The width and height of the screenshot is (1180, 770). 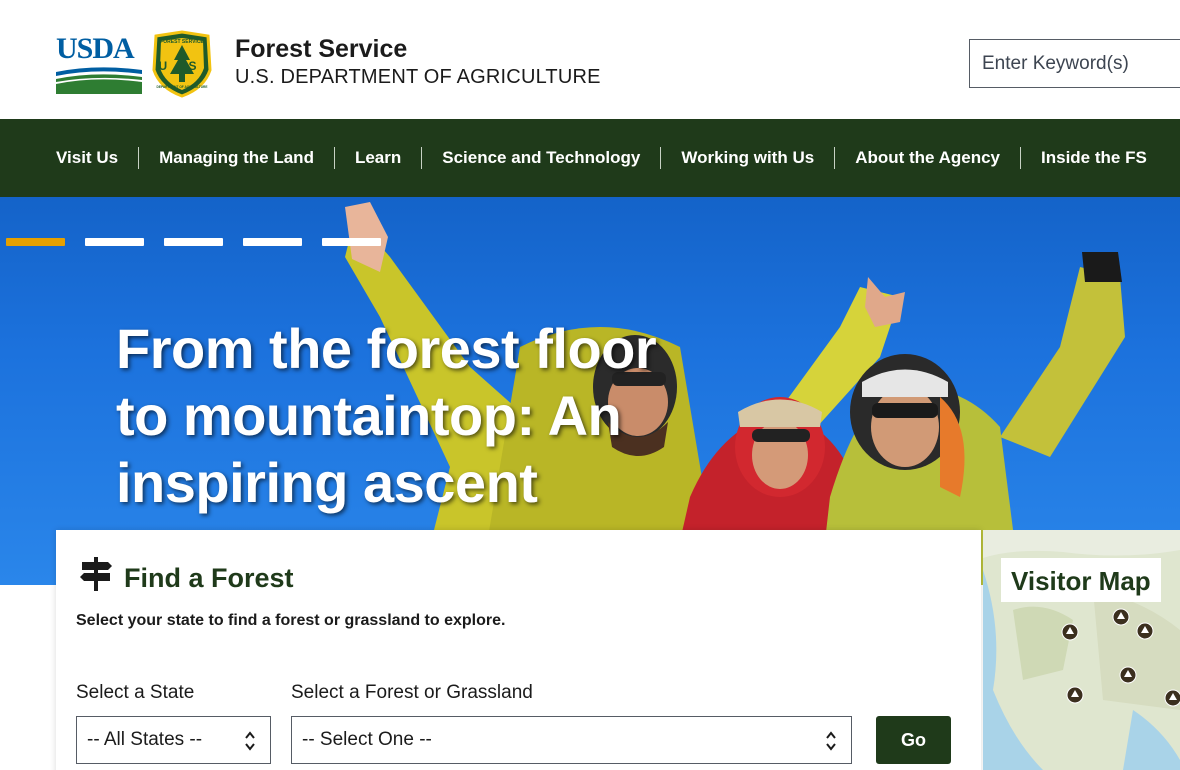 I want to click on forest-select-value: -- Select One --, so click(x=367, y=739).